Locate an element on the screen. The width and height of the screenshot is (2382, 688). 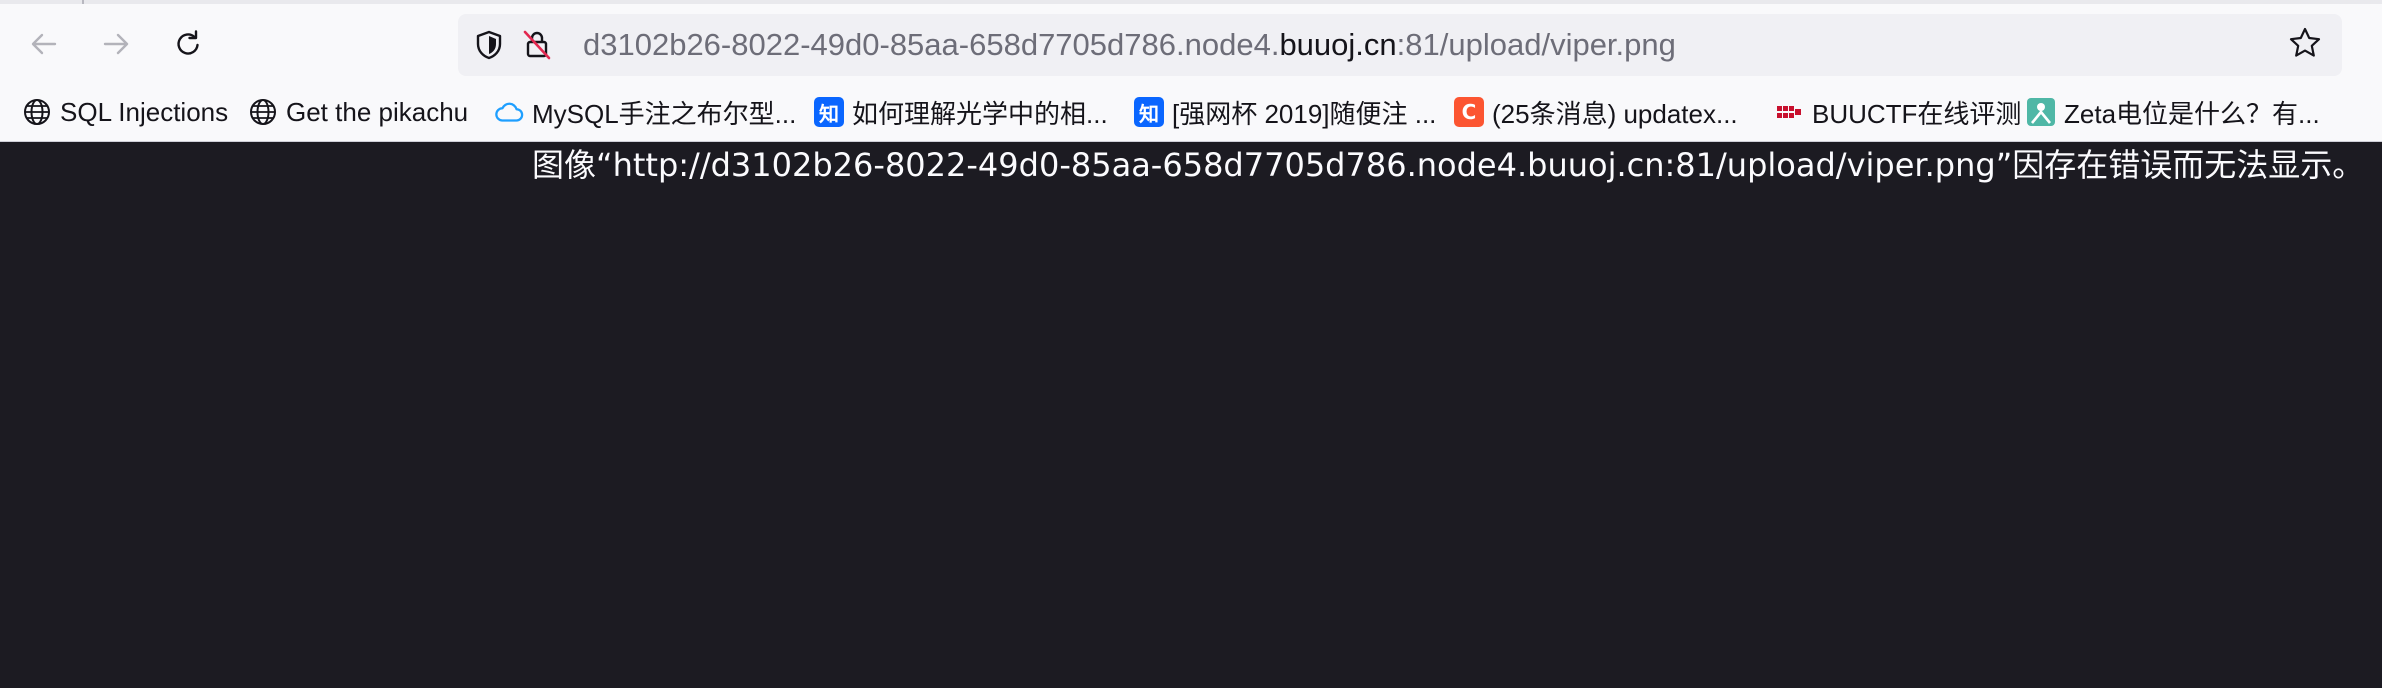
bookmark-item: BUUCTF在线评测 is located at coordinates (1897, 112).